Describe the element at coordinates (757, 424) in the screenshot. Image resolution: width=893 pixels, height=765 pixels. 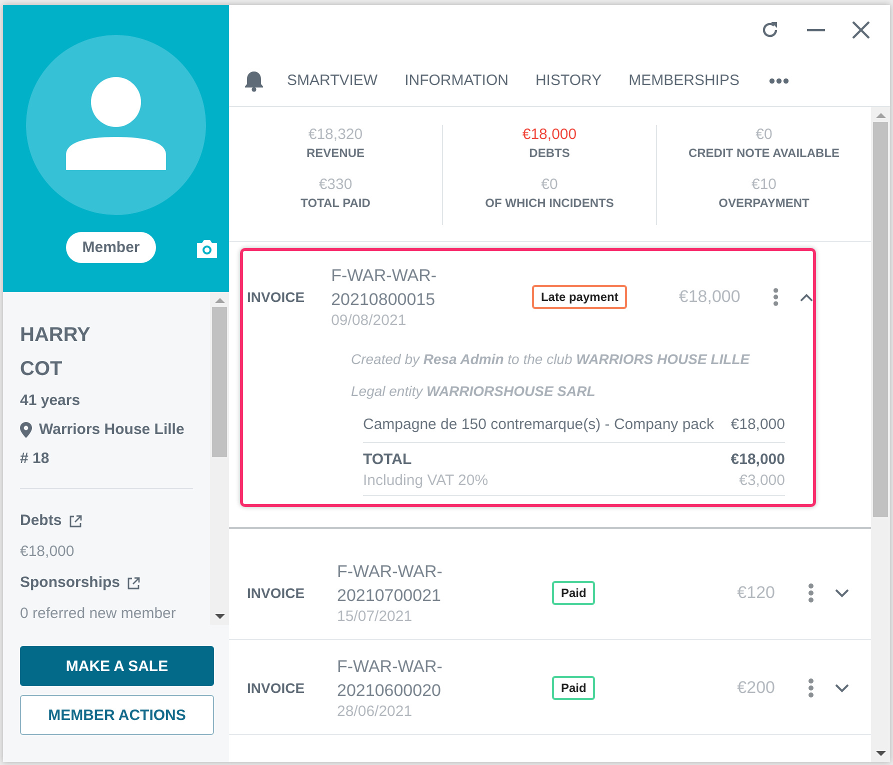
I see `line-amount: €18,000` at that location.